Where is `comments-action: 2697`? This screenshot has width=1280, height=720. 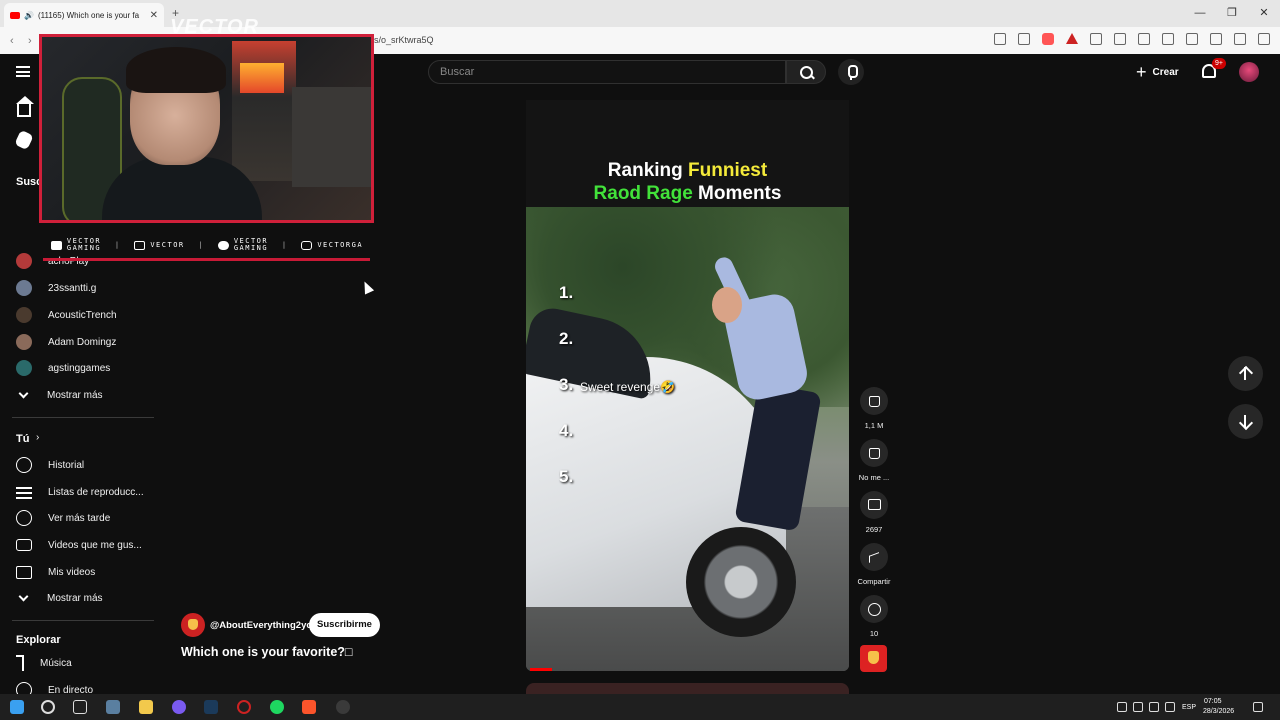
comments-action: 2697 is located at coordinates (874, 512).